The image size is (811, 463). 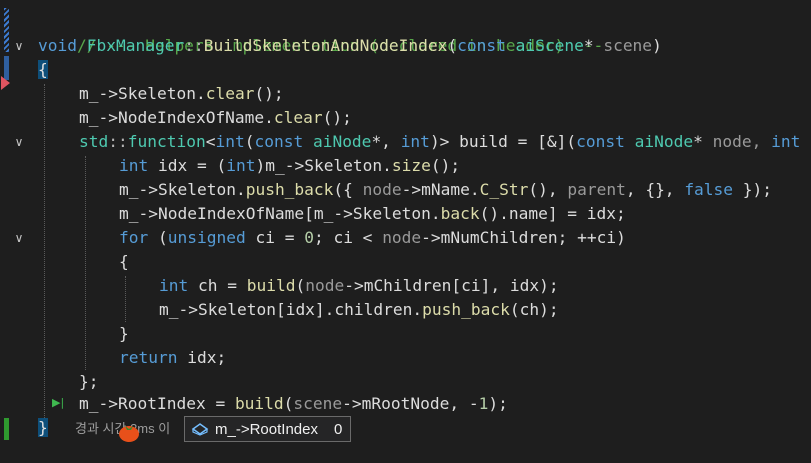 What do you see at coordinates (338, 429) in the screenshot?
I see `datatip-value: 0` at bounding box center [338, 429].